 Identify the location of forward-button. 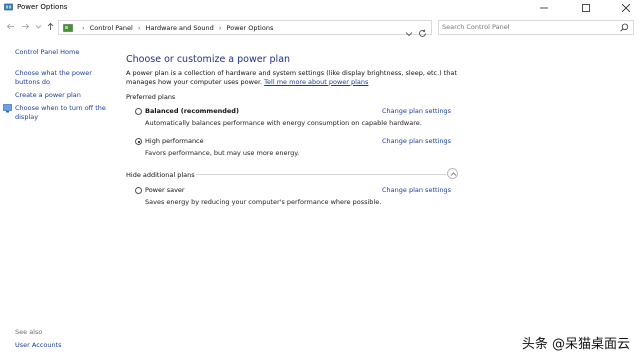
(25, 28).